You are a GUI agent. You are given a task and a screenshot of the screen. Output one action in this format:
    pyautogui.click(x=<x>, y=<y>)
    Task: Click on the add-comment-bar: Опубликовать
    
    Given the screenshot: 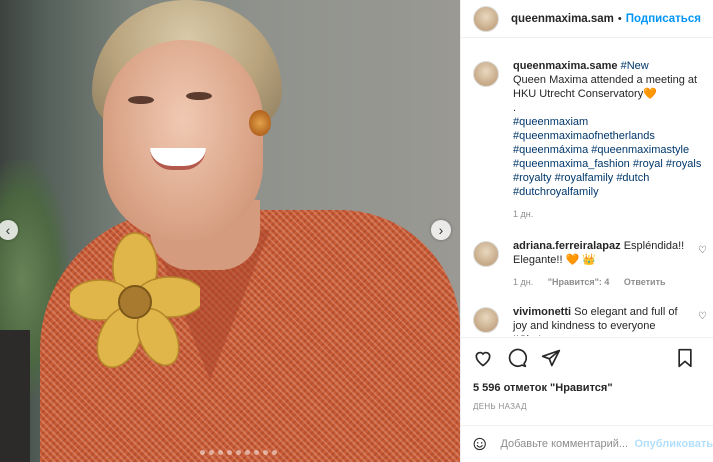 What is the action you would take?
    pyautogui.click(x=587, y=443)
    